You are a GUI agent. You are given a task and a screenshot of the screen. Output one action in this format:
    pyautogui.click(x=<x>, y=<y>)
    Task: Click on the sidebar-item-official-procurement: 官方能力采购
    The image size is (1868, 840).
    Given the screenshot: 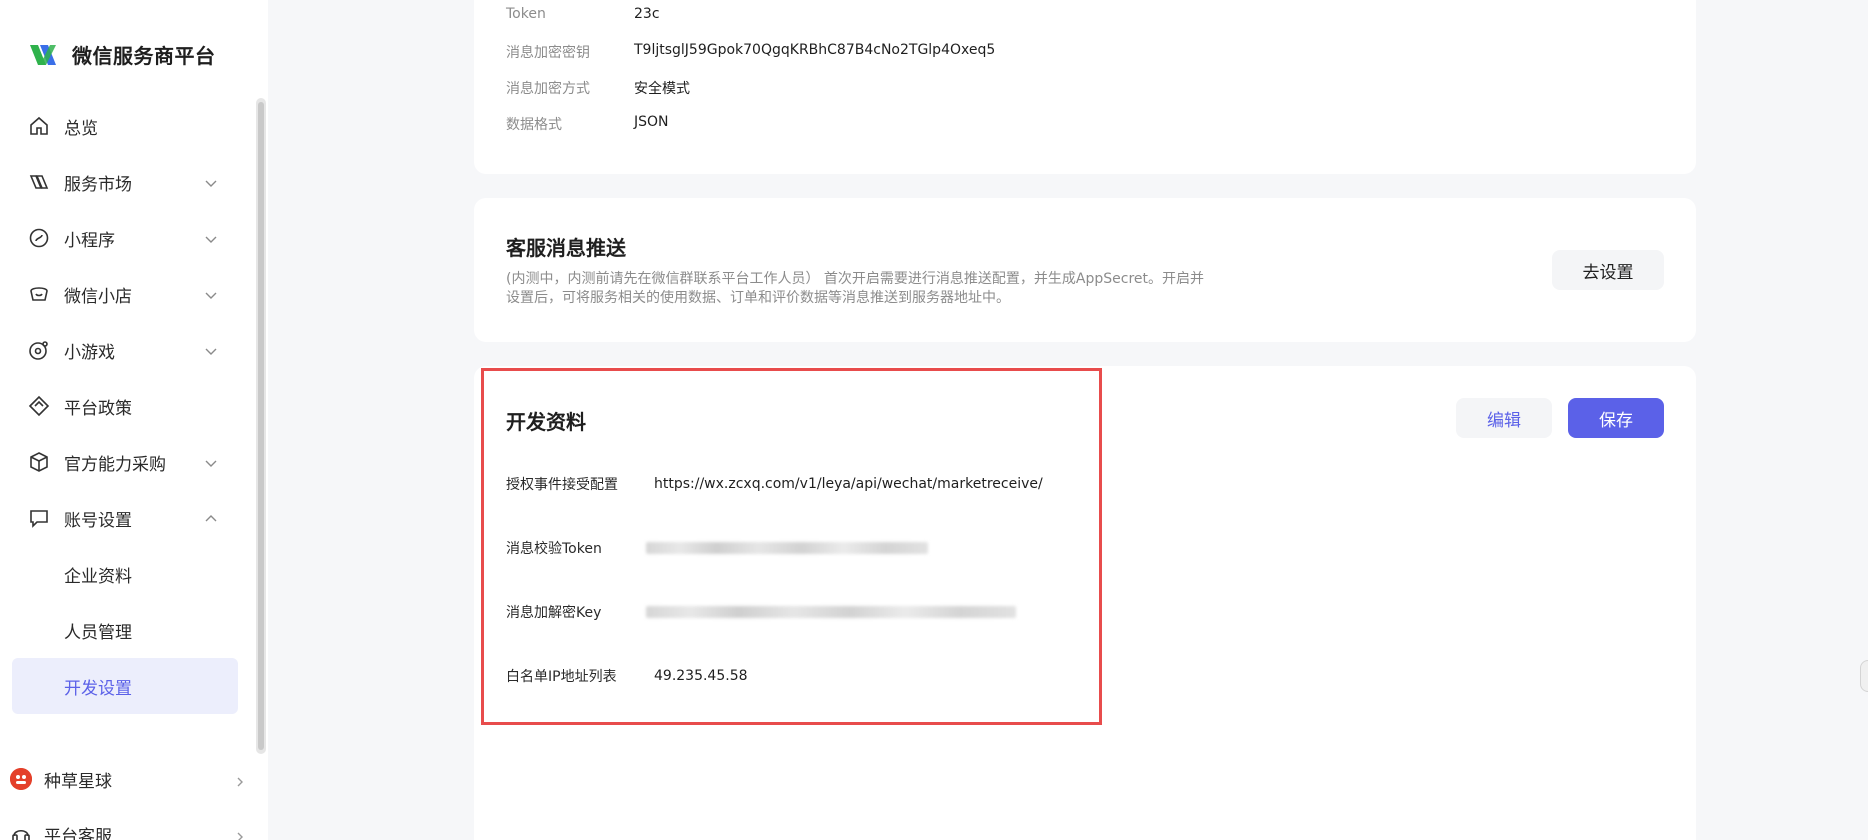 What is the action you would take?
    pyautogui.click(x=125, y=462)
    